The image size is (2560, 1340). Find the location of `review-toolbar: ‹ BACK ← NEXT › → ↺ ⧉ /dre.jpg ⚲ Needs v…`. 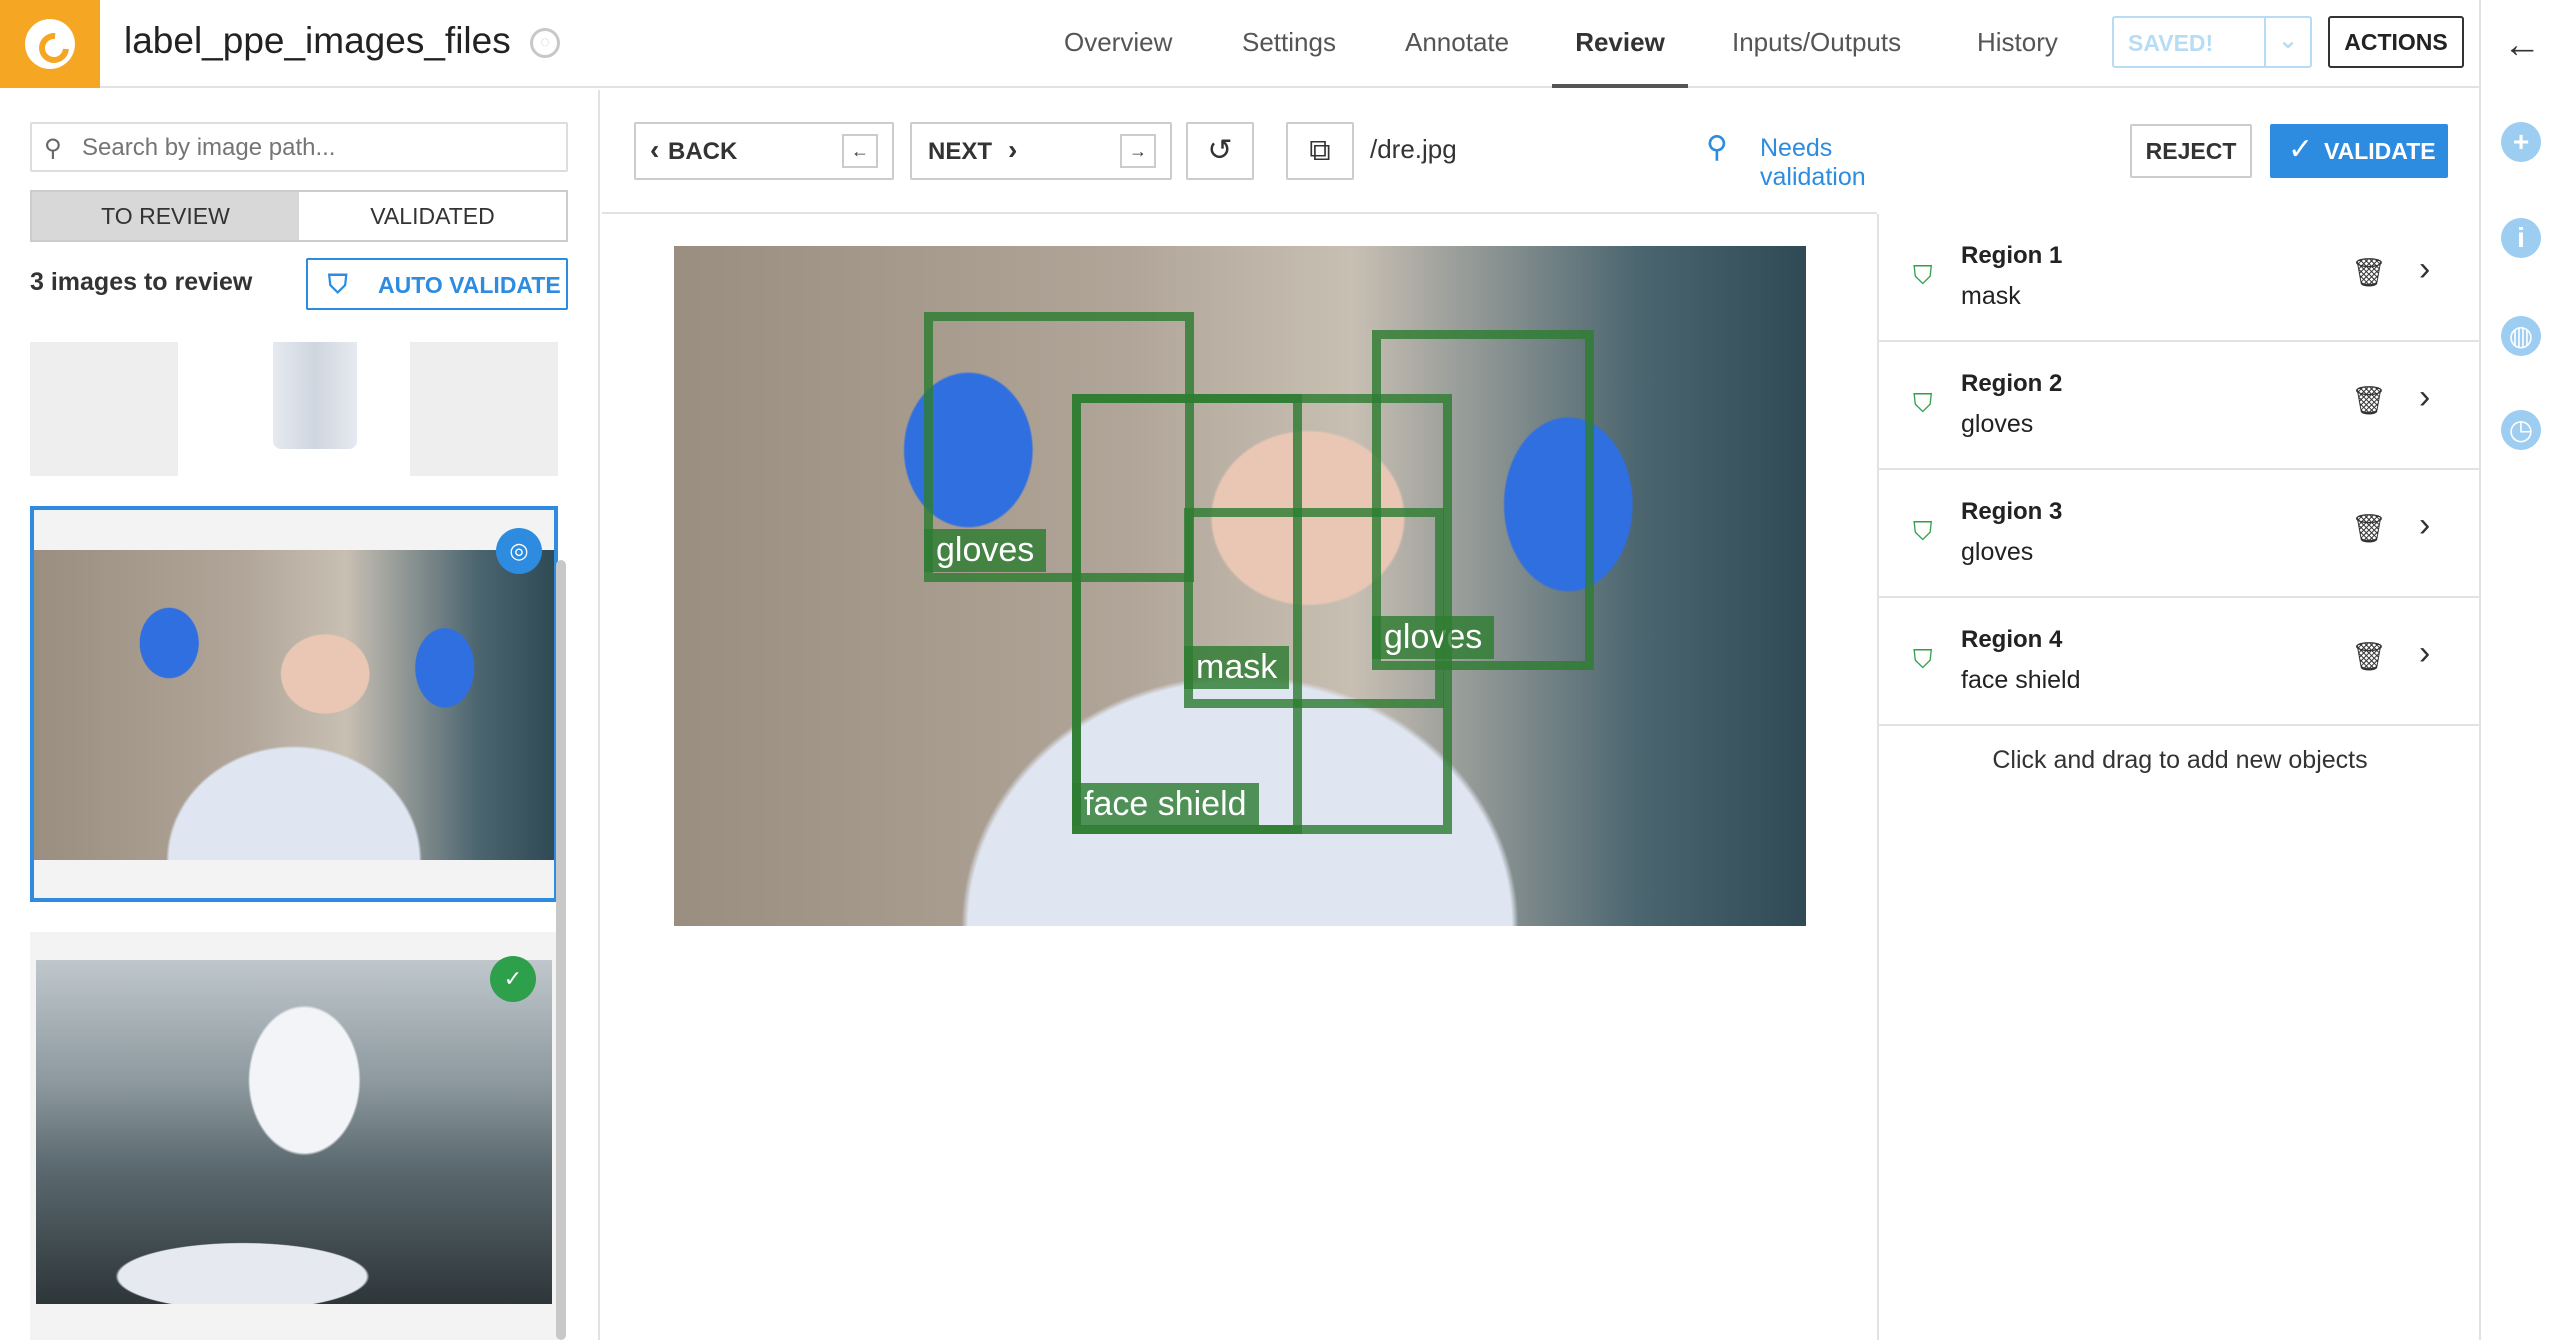

review-toolbar: ‹ BACK ← NEXT › → ↺ ⧉ /dre.jpg ⚲ Needs v… is located at coordinates (1525, 152).